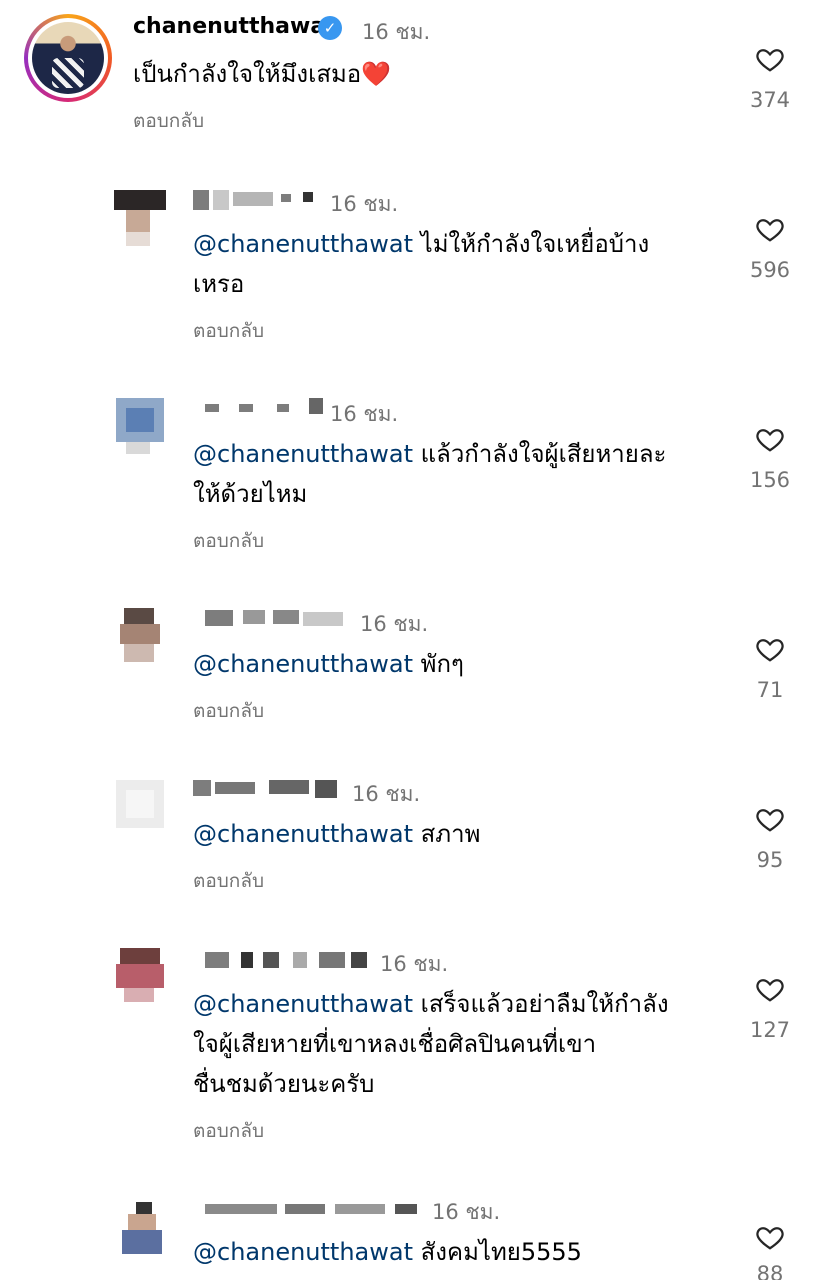 The width and height of the screenshot is (826, 1280). Describe the element at coordinates (770, 1030) in the screenshot. I see `like-count: 127` at that location.